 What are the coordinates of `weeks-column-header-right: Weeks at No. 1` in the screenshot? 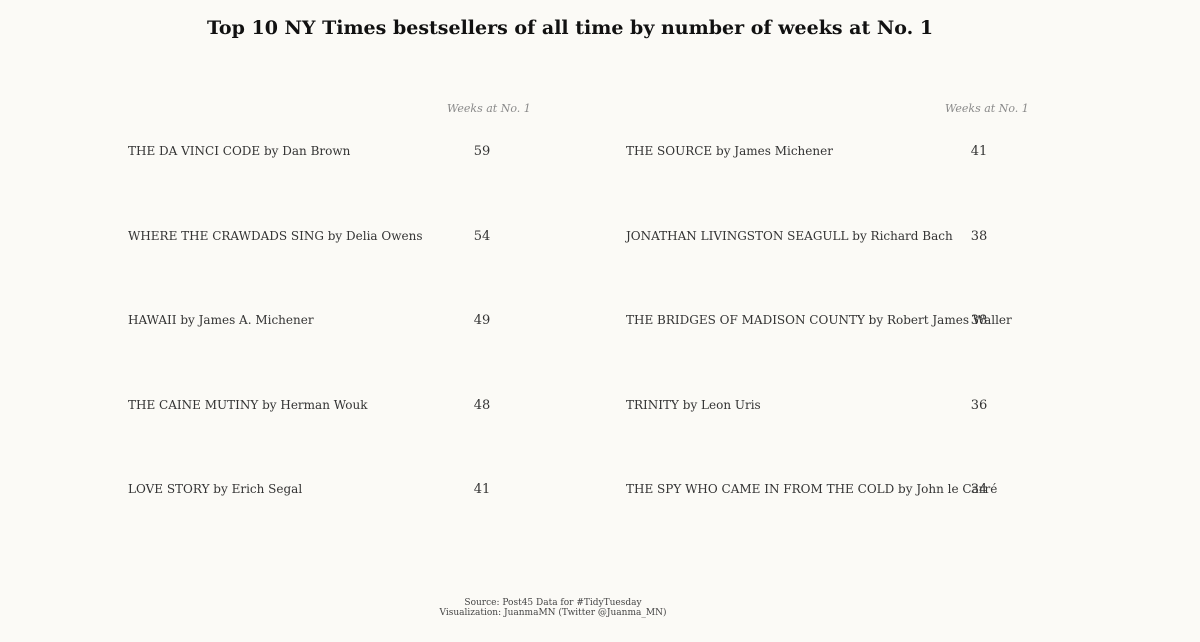 It's located at (987, 108).